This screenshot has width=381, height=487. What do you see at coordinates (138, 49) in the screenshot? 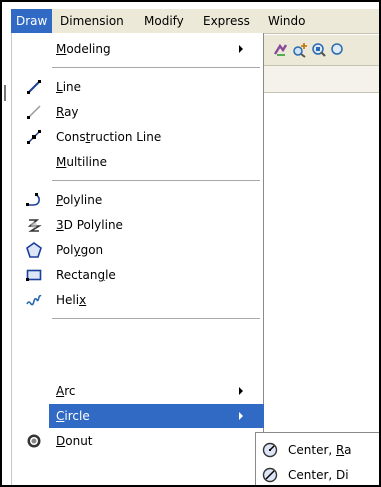
I see `menu-item-modeling: Modeling` at bounding box center [138, 49].